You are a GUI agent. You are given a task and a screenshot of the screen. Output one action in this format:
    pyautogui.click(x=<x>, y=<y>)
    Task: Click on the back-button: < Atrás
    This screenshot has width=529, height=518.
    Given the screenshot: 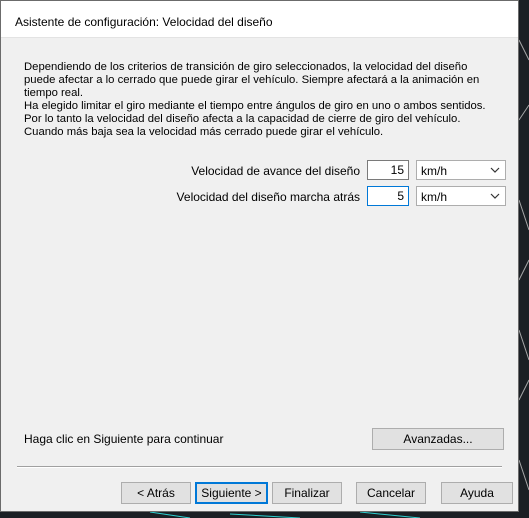 What is the action you would take?
    pyautogui.click(x=156, y=493)
    